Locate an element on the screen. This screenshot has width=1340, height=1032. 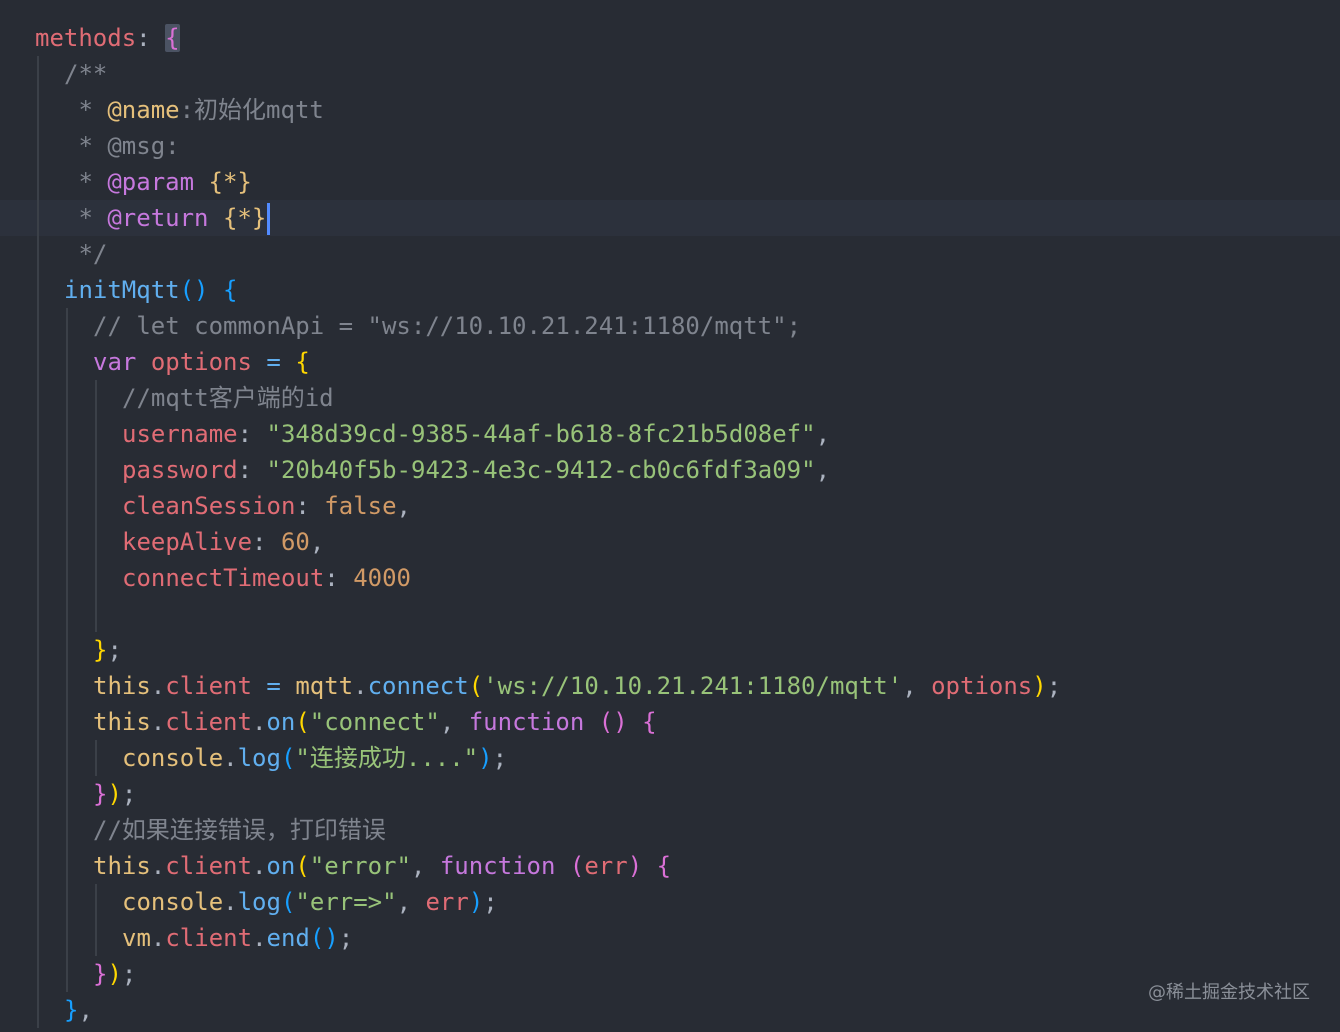
code-token: , is located at coordinates (85, 1010).